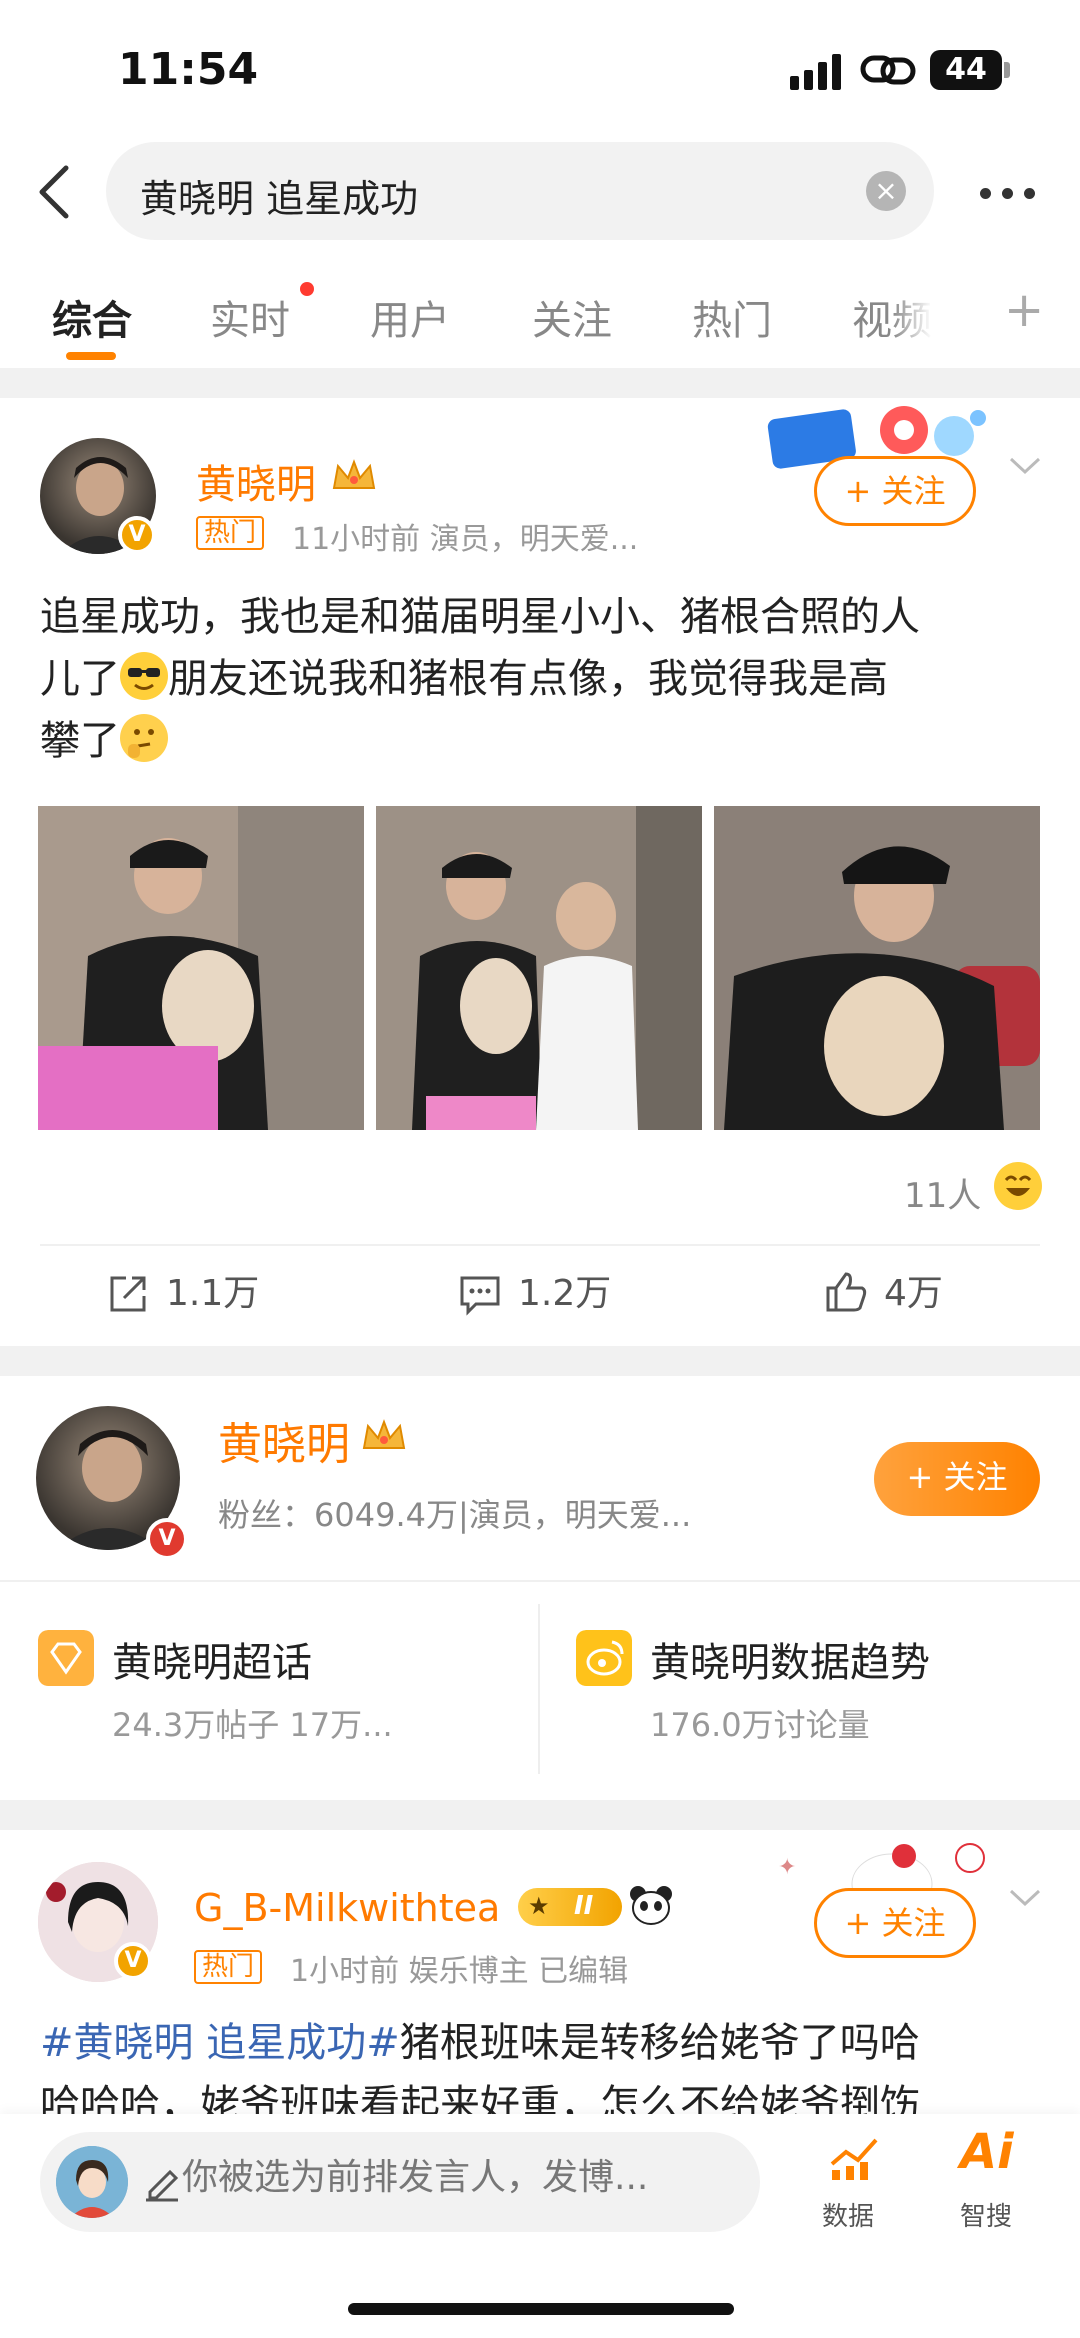 Image resolution: width=1080 pixels, height=2338 pixels. I want to click on weibo-data-icon, so click(604, 1658).